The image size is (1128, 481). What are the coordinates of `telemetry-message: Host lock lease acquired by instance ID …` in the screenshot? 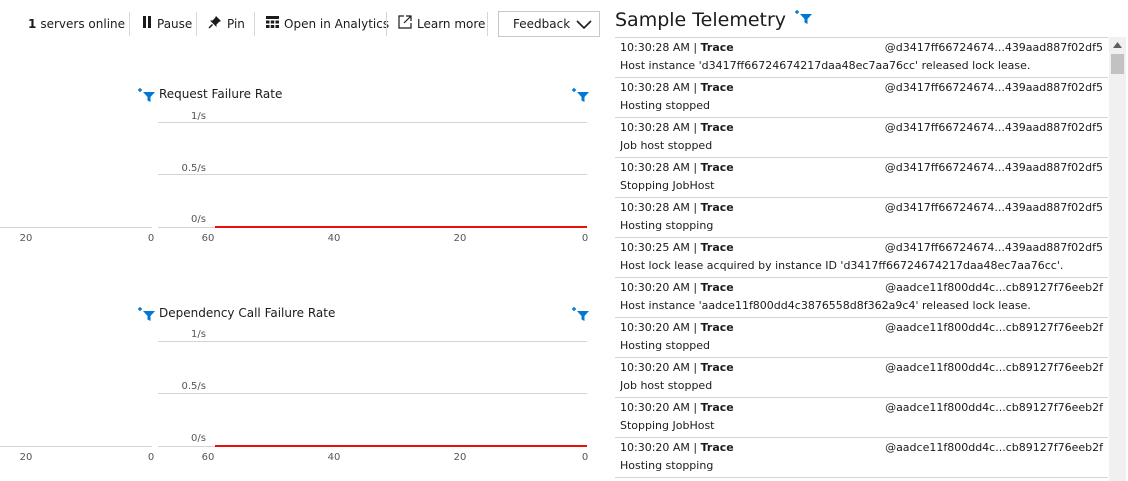 It's located at (842, 265).